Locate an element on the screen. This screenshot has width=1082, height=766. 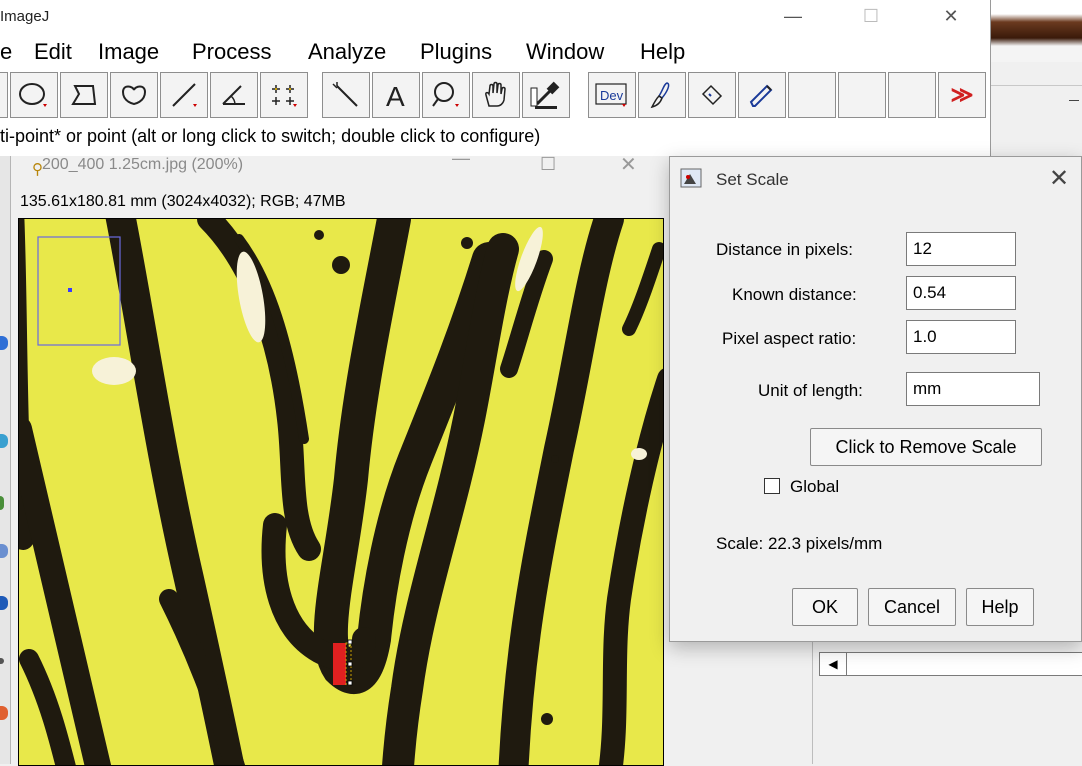
freehand-tool is located at coordinates (134, 95).